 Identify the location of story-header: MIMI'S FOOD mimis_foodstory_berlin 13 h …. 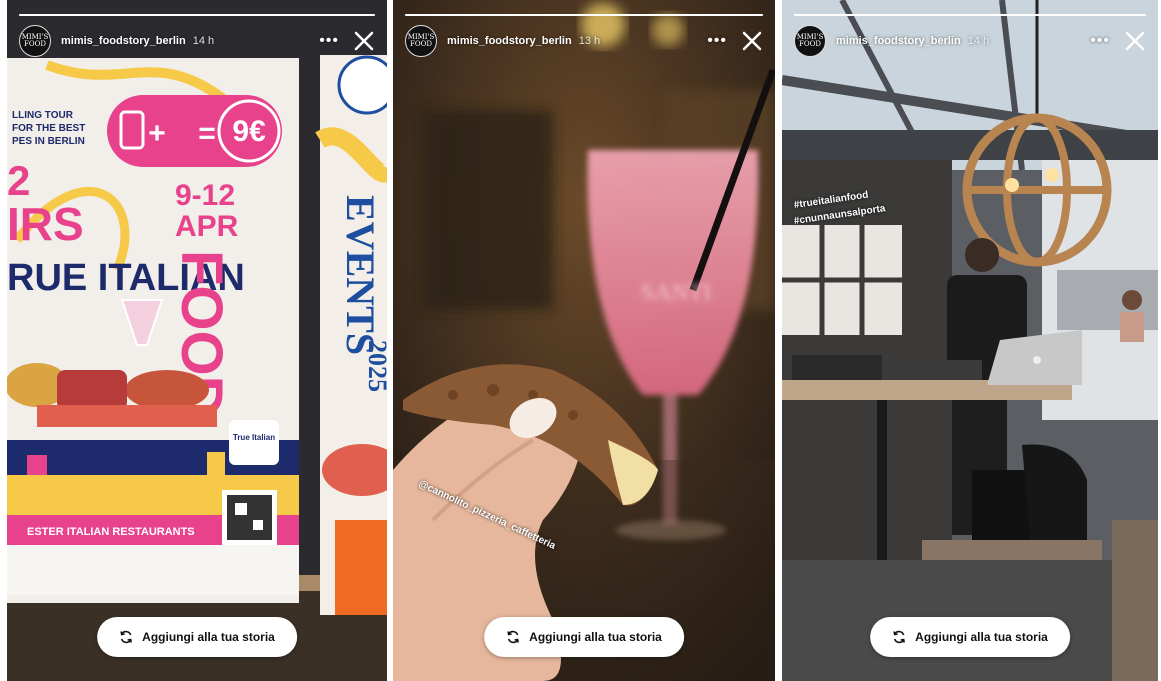
(584, 41).